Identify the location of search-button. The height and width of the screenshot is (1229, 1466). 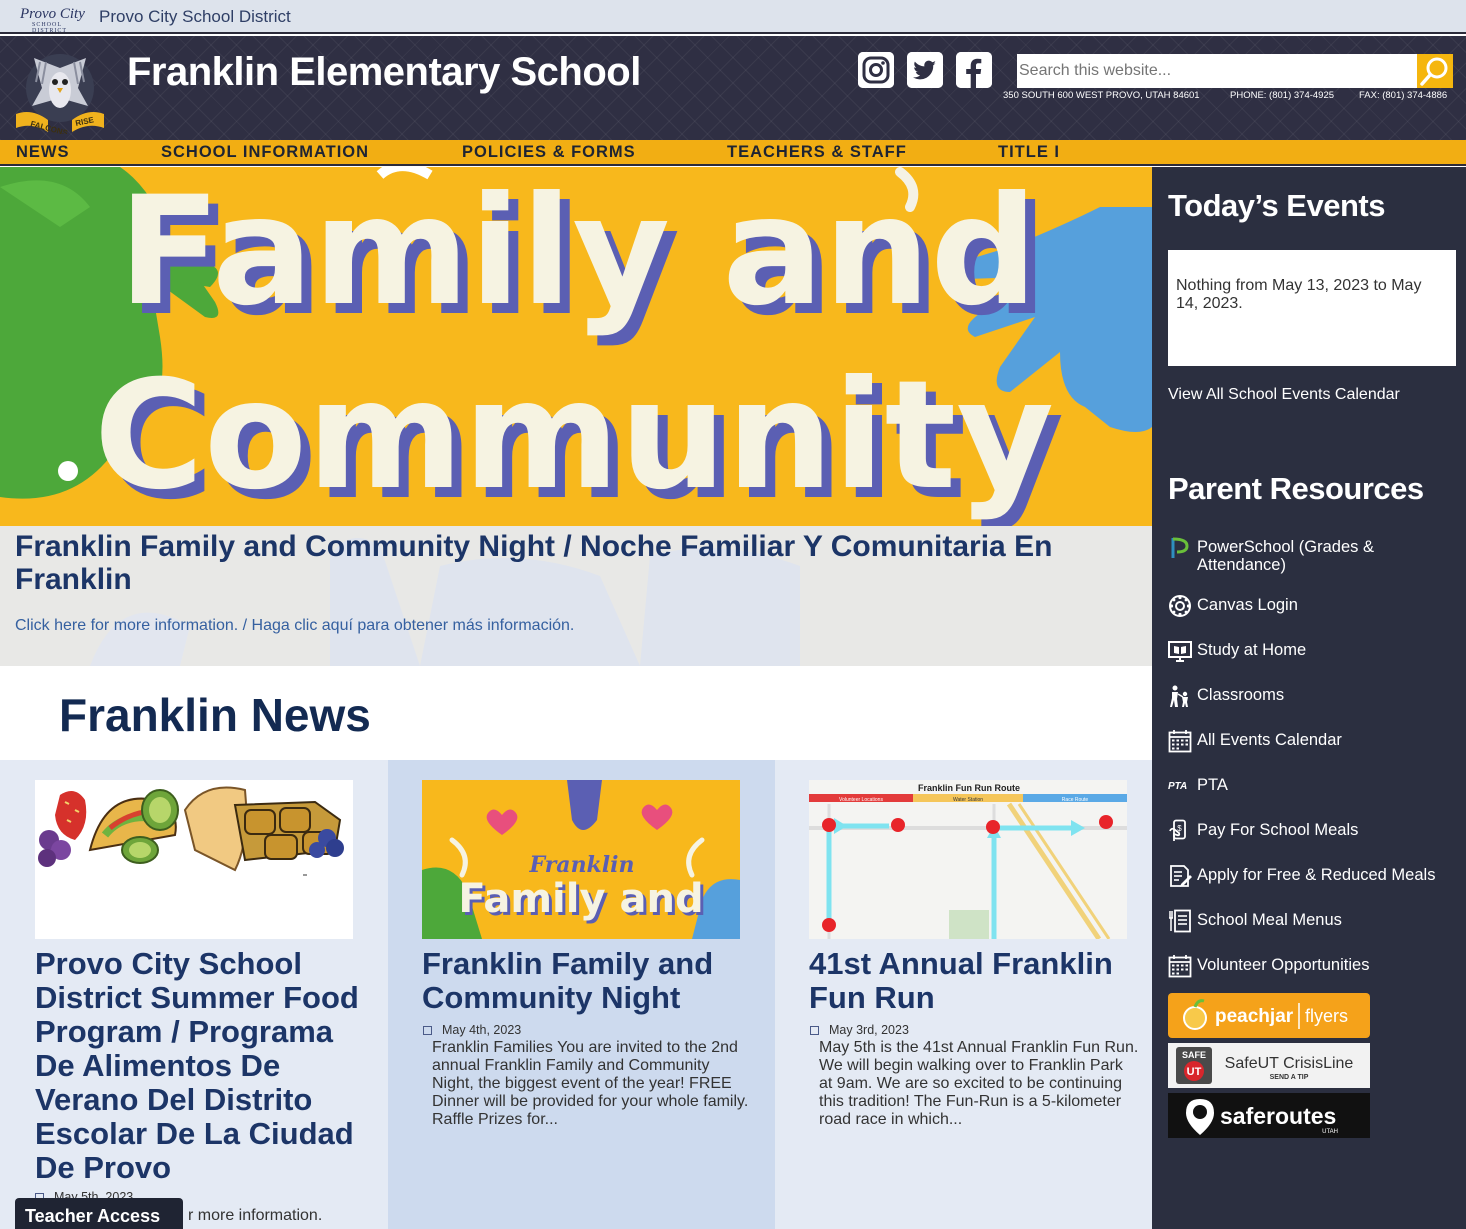
(1435, 71).